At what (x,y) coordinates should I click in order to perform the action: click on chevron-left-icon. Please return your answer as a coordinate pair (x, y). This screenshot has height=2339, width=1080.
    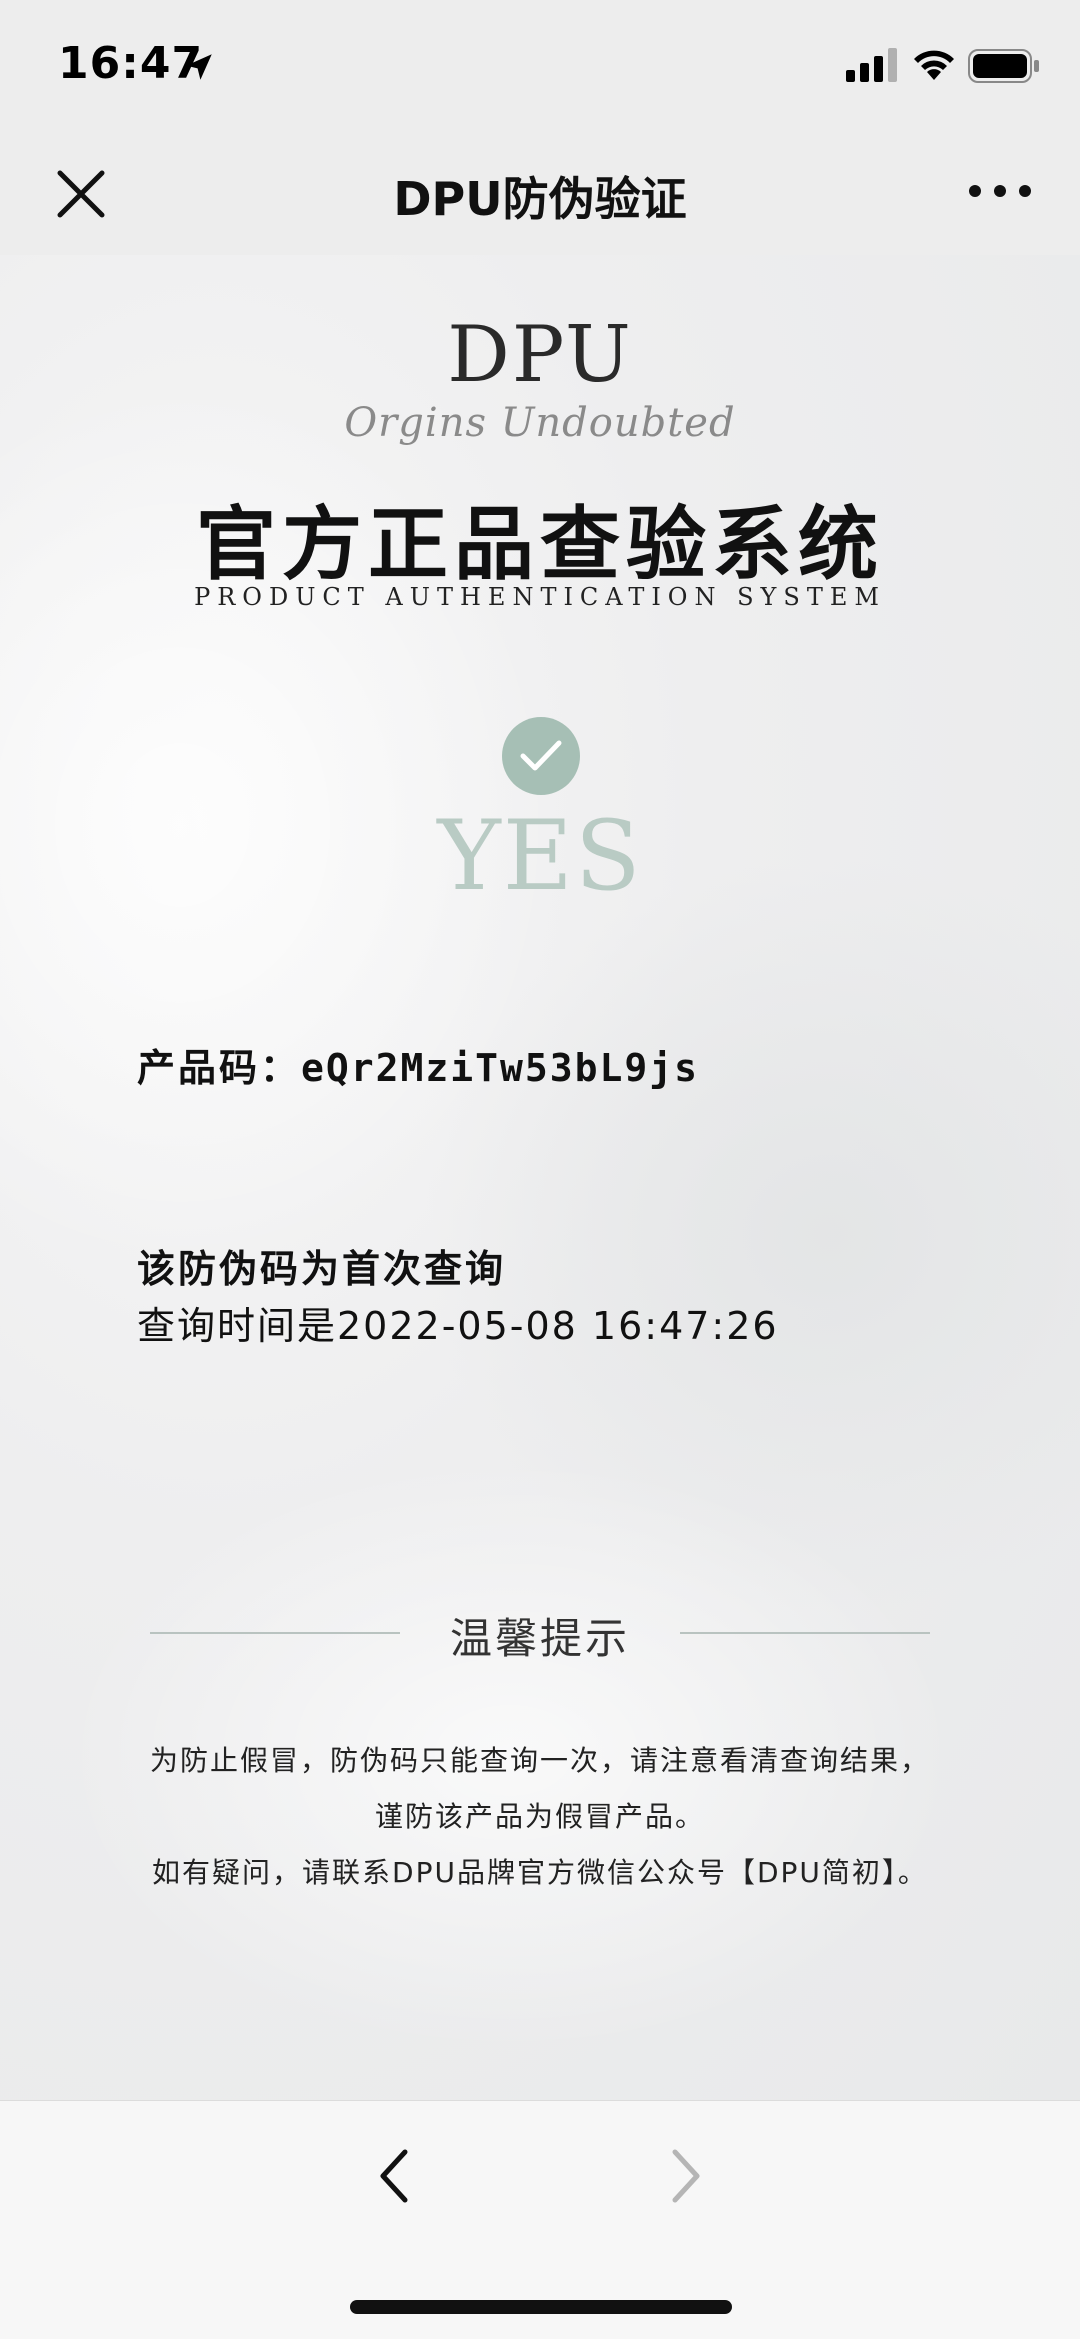
    Looking at the image, I should click on (395, 2176).